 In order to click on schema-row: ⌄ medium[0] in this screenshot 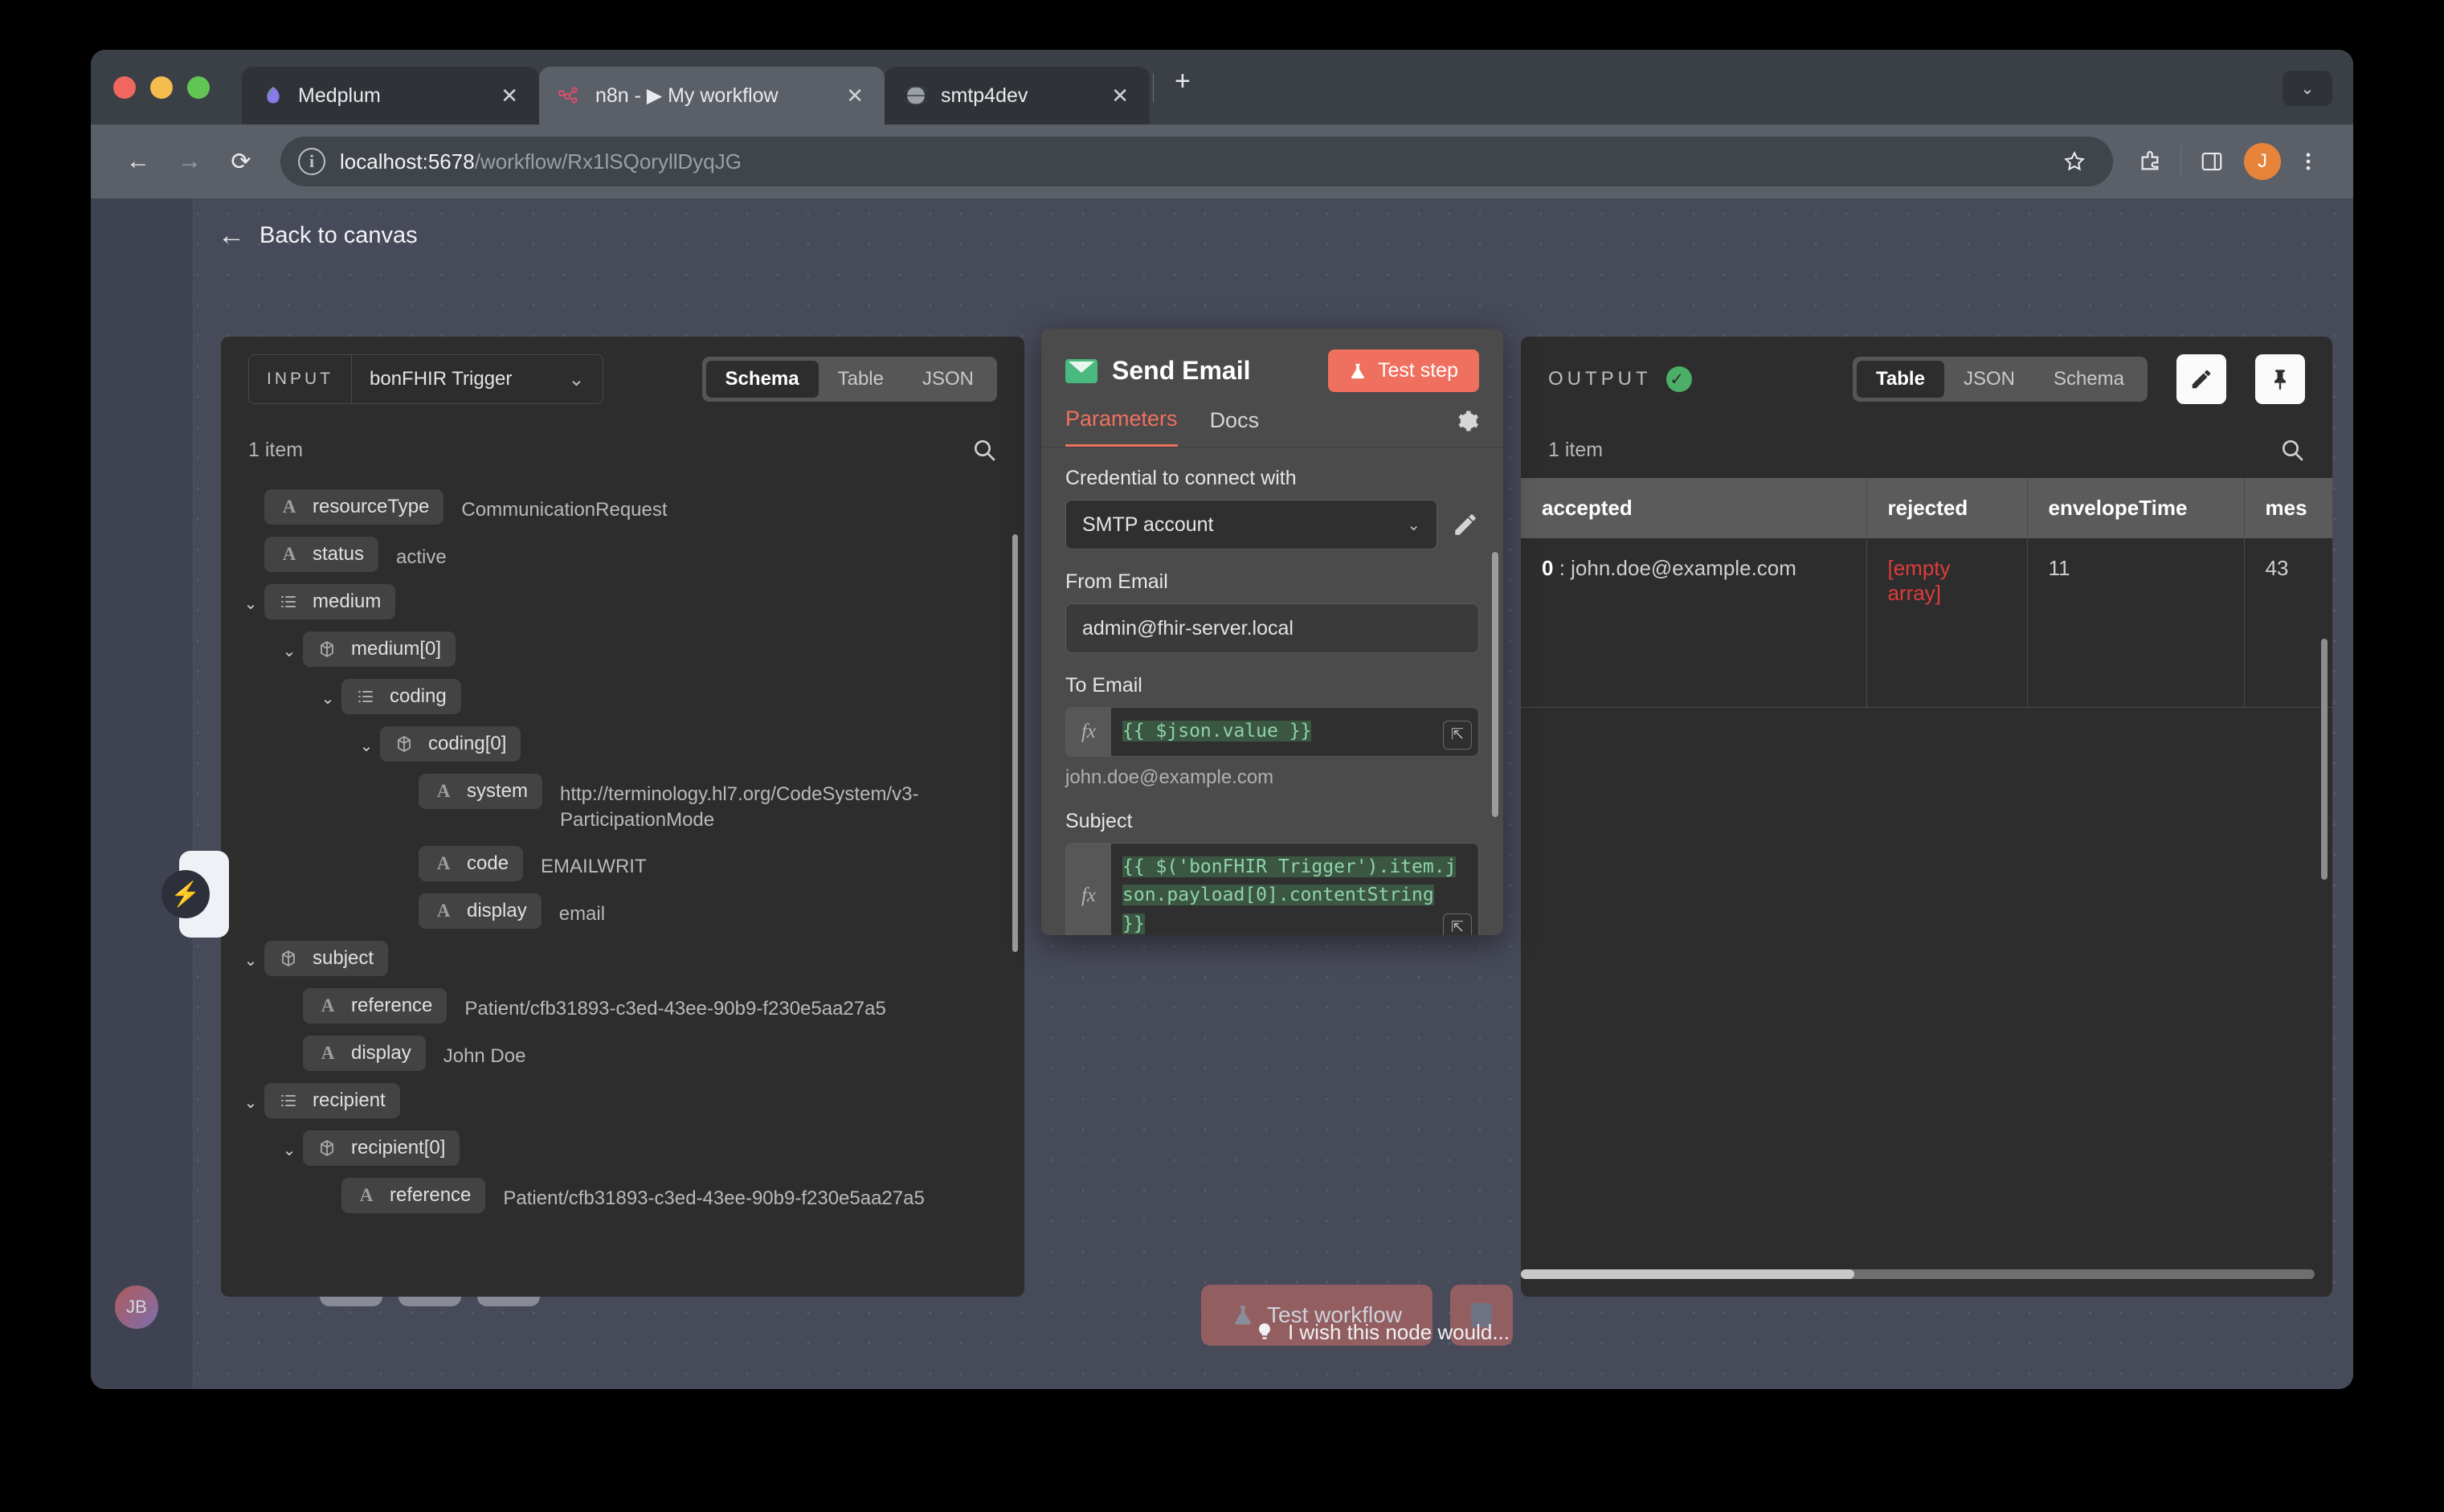, I will do `click(636, 649)`.